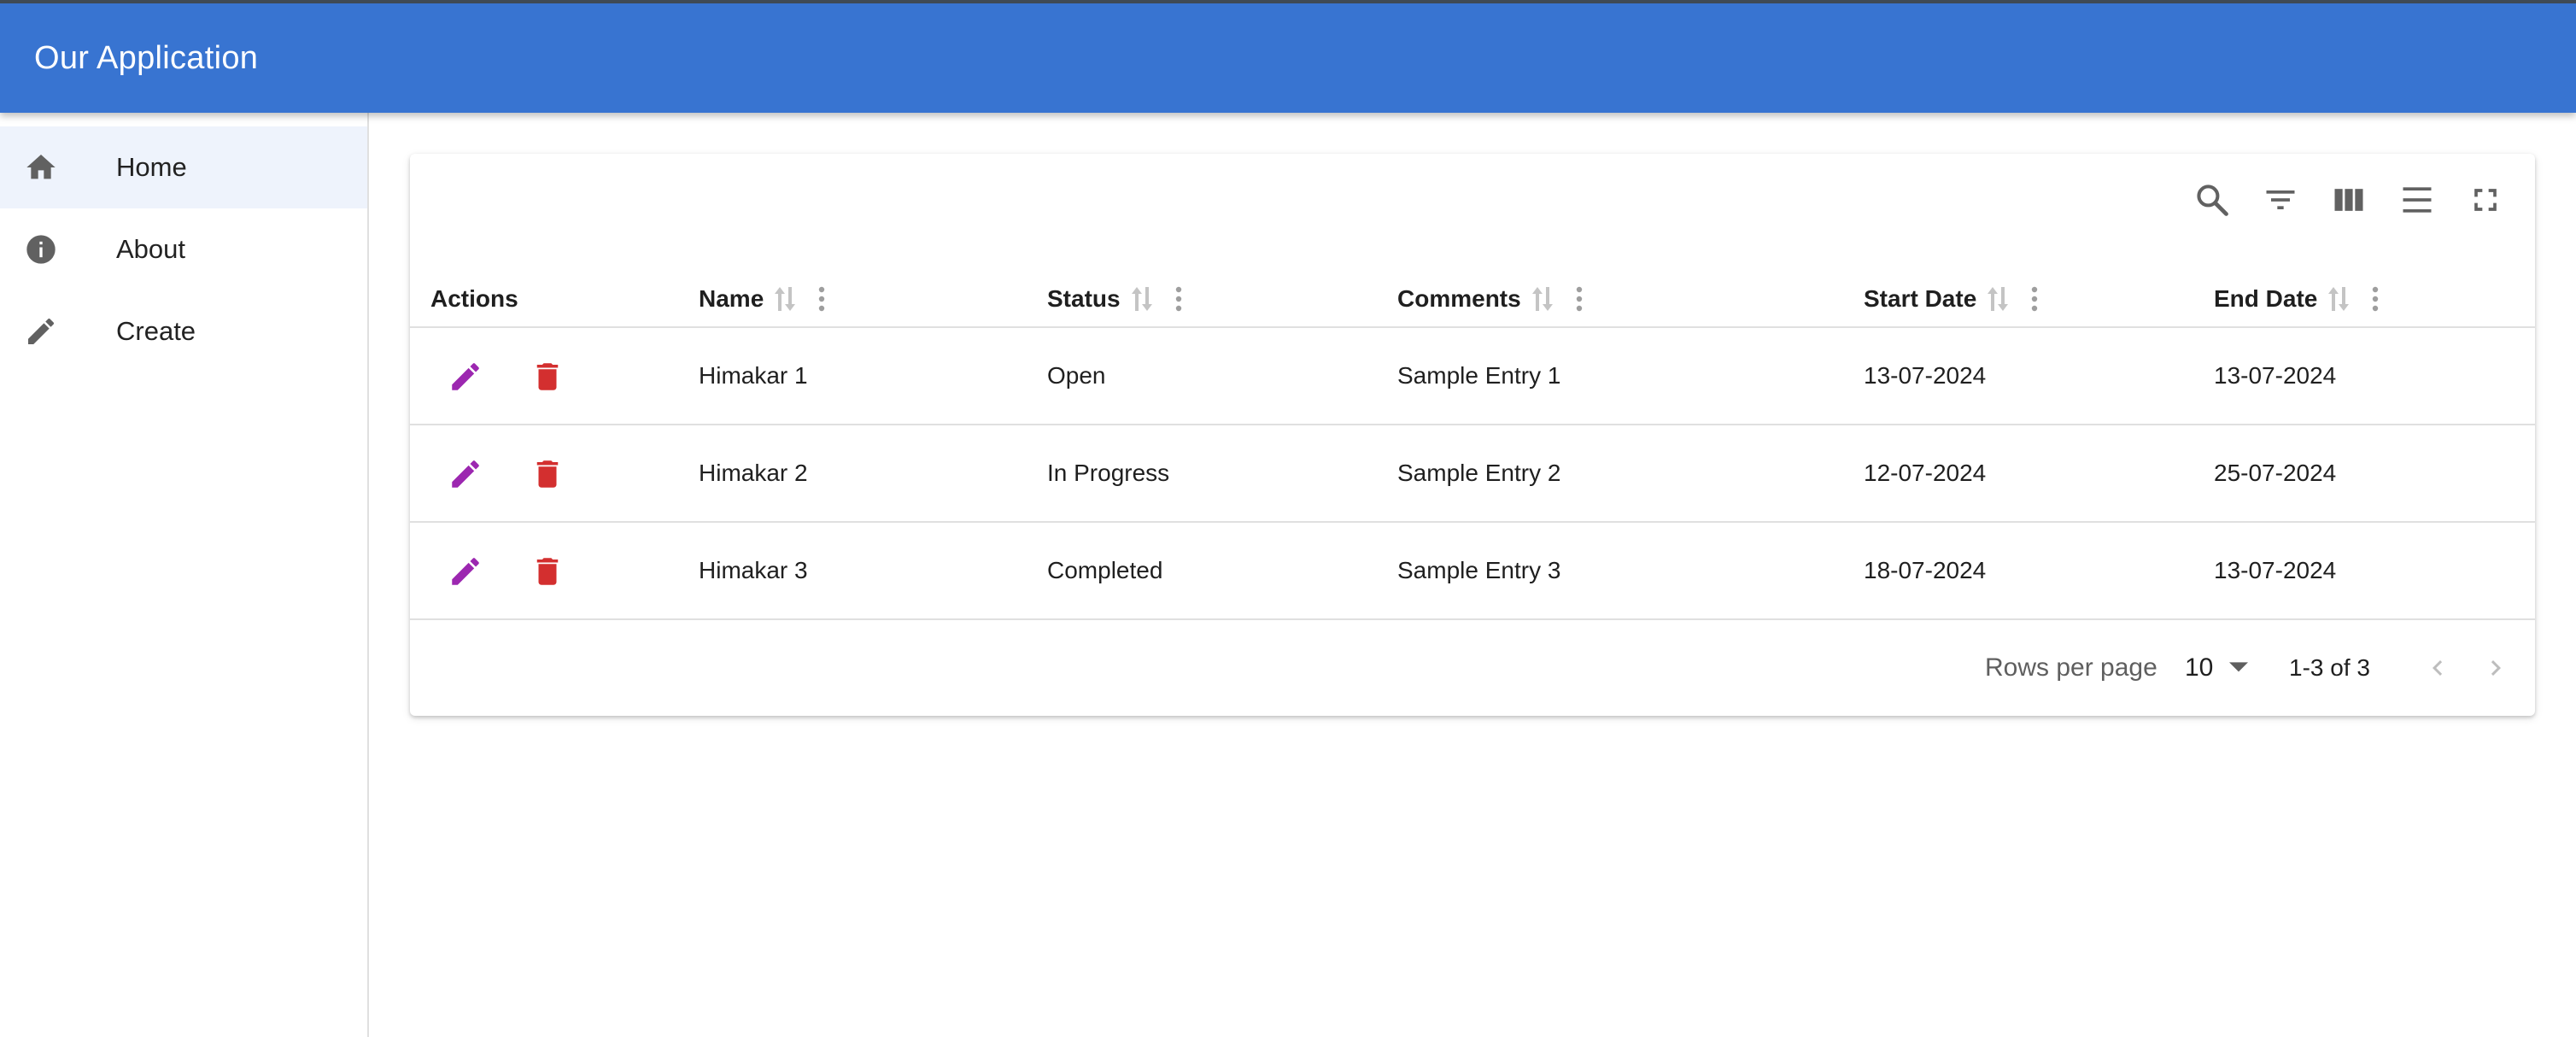 The width and height of the screenshot is (2576, 1037). I want to click on columns-icon, so click(2349, 200).